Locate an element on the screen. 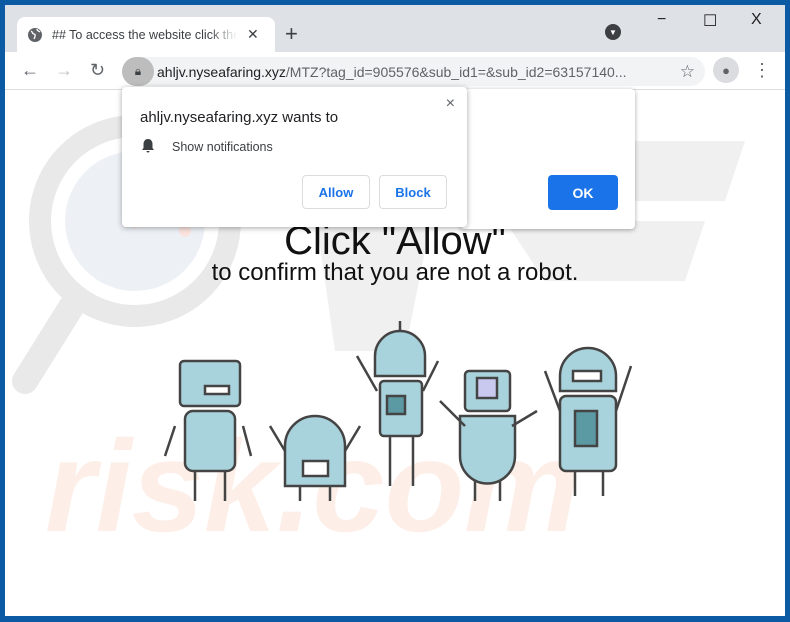 This screenshot has width=790, height=622. reload-icon: ↻ is located at coordinates (97, 70).